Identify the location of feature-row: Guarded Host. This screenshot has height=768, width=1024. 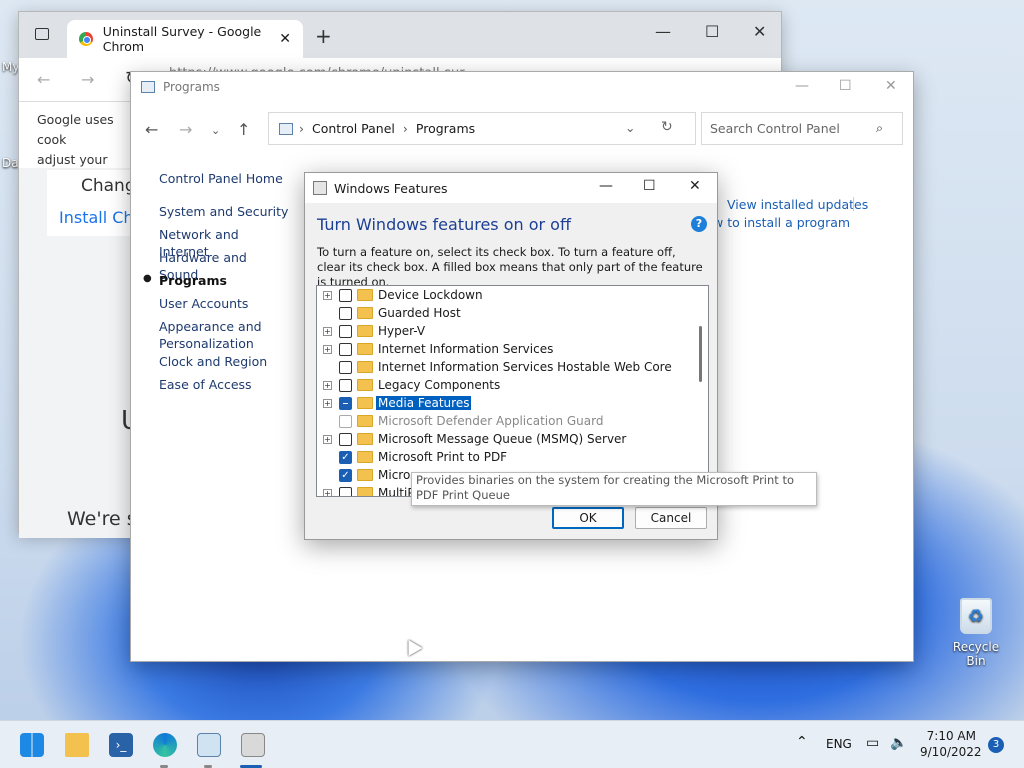
(507, 313).